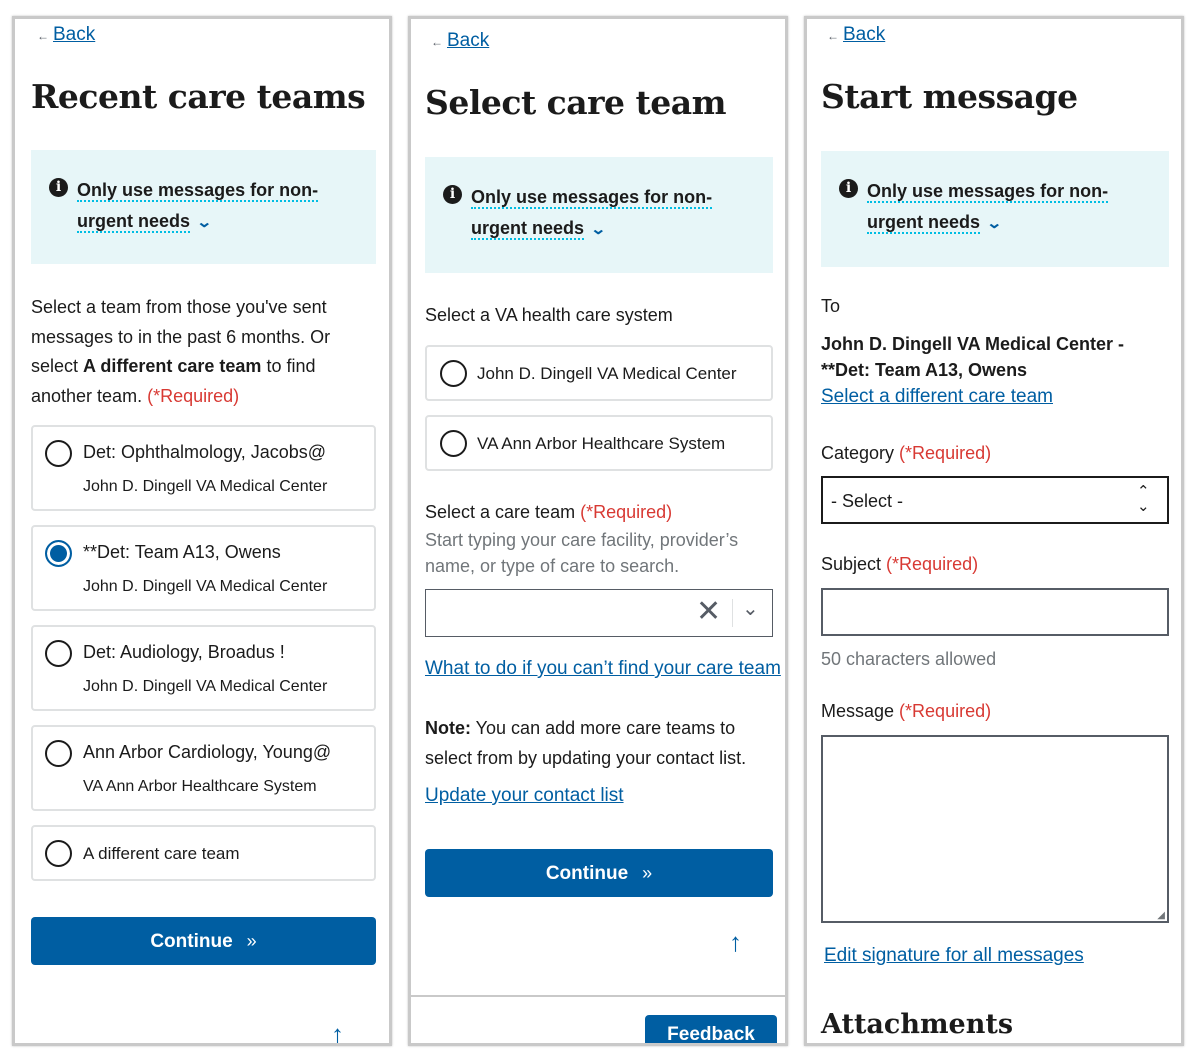 The height and width of the screenshot is (1057, 1191). Describe the element at coordinates (601, 443) in the screenshot. I see `option-label: VA Ann Arbor Healthcare System` at that location.